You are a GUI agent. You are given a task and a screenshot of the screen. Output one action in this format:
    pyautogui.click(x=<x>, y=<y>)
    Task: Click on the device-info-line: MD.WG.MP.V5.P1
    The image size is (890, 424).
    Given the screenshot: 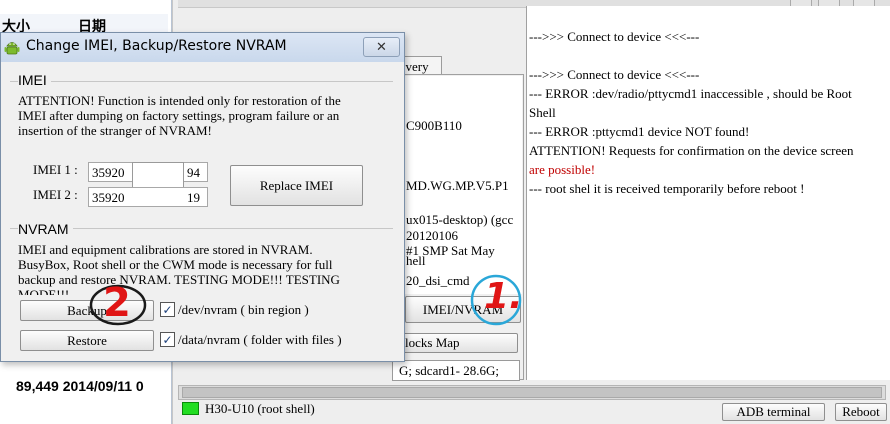 What is the action you would take?
    pyautogui.click(x=457, y=185)
    